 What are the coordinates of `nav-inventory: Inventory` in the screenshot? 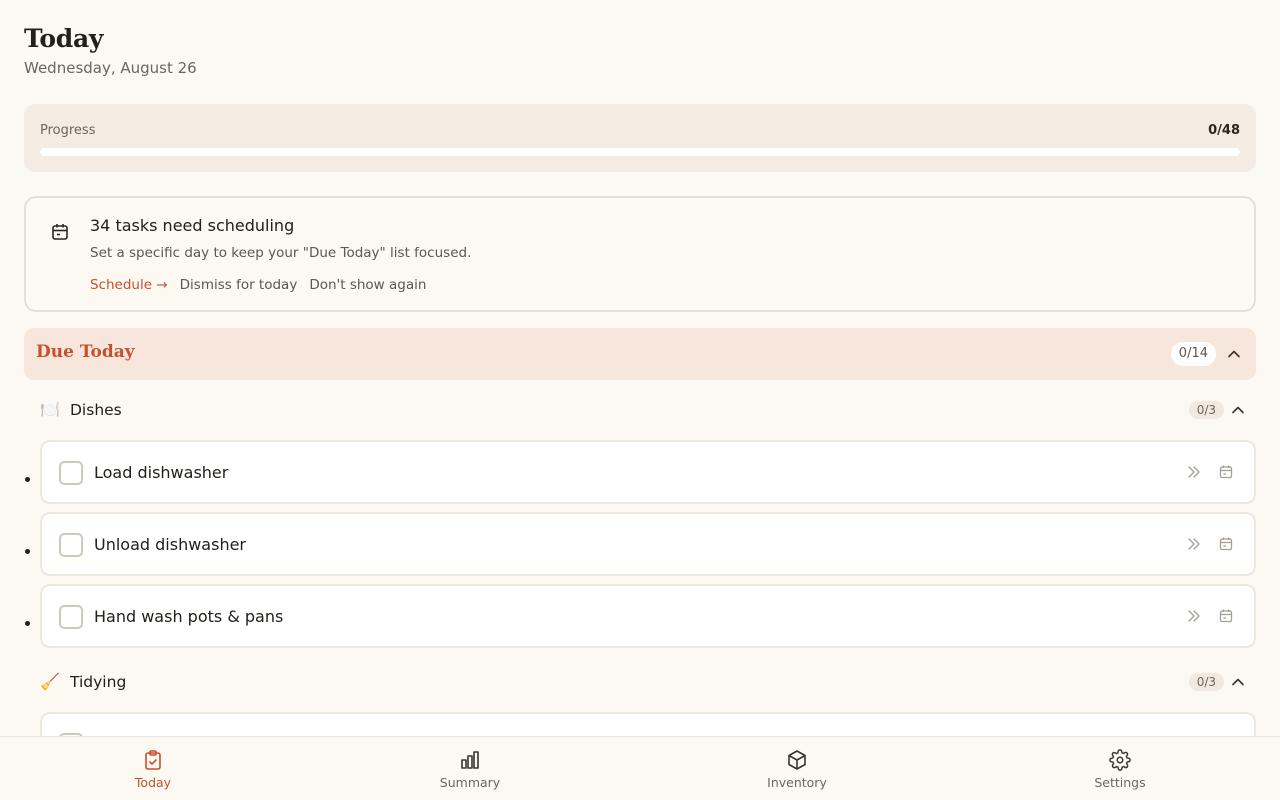 It's located at (797, 768).